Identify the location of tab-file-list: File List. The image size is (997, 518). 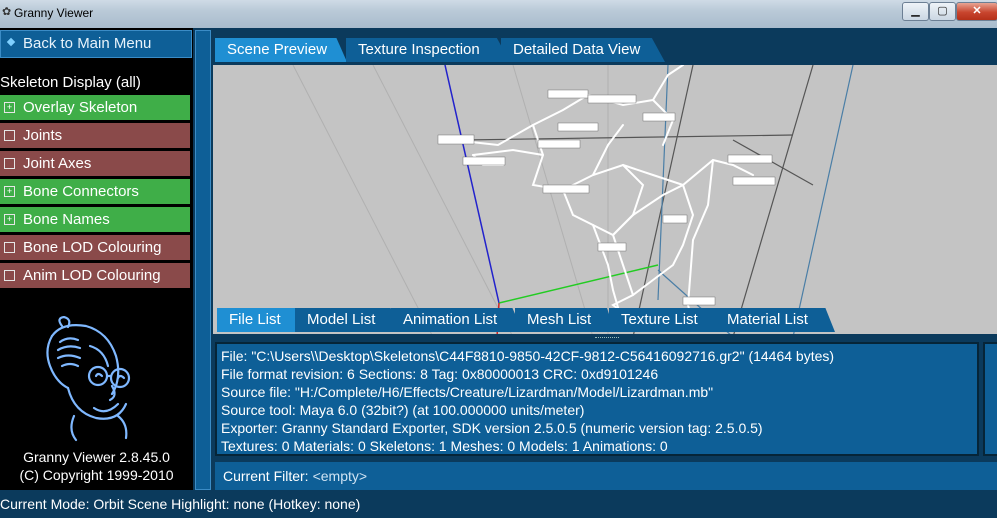
(262, 320).